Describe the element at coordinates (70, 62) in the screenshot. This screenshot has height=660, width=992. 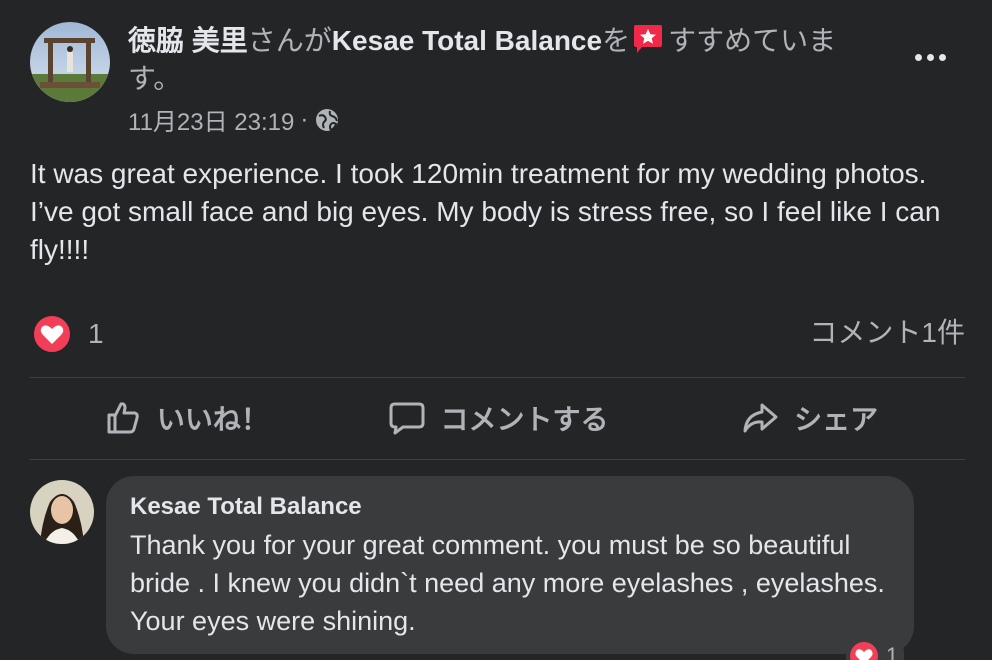
I see `author-avatar` at that location.